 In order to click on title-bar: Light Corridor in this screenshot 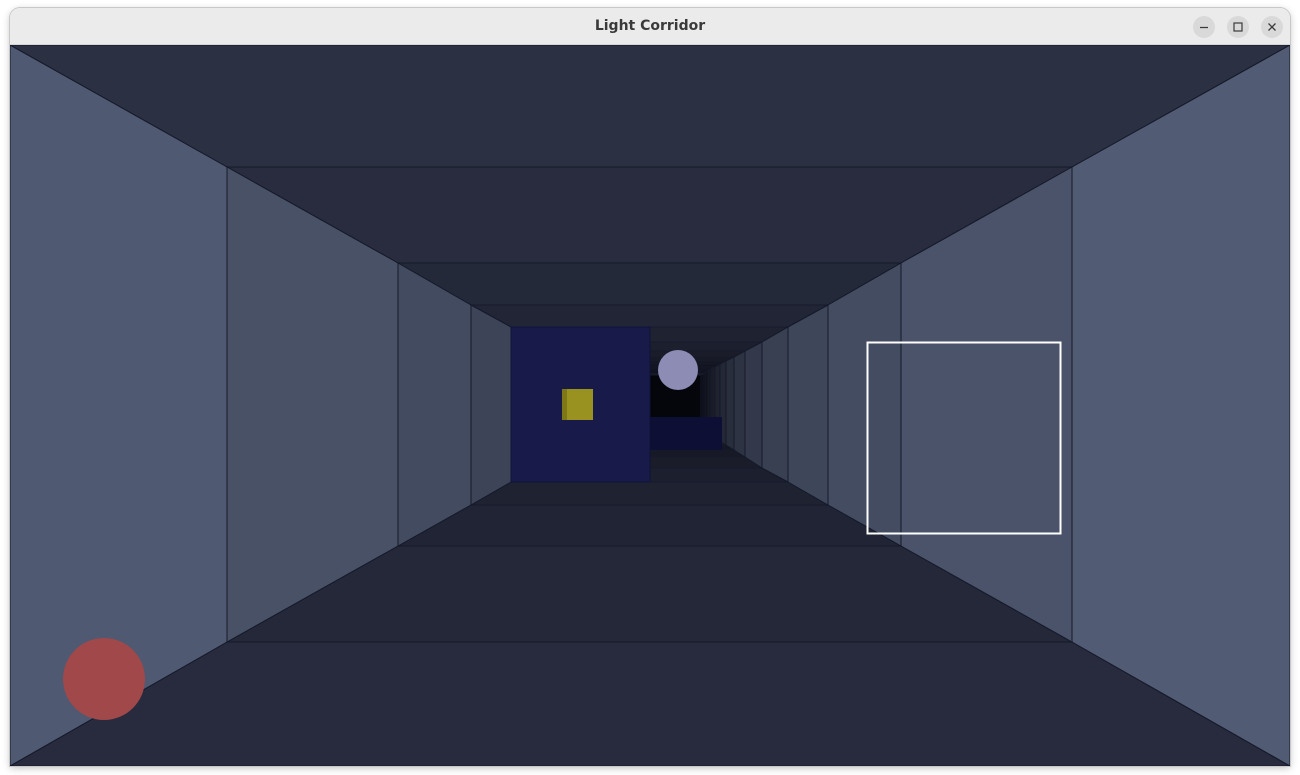, I will do `click(650, 26)`.